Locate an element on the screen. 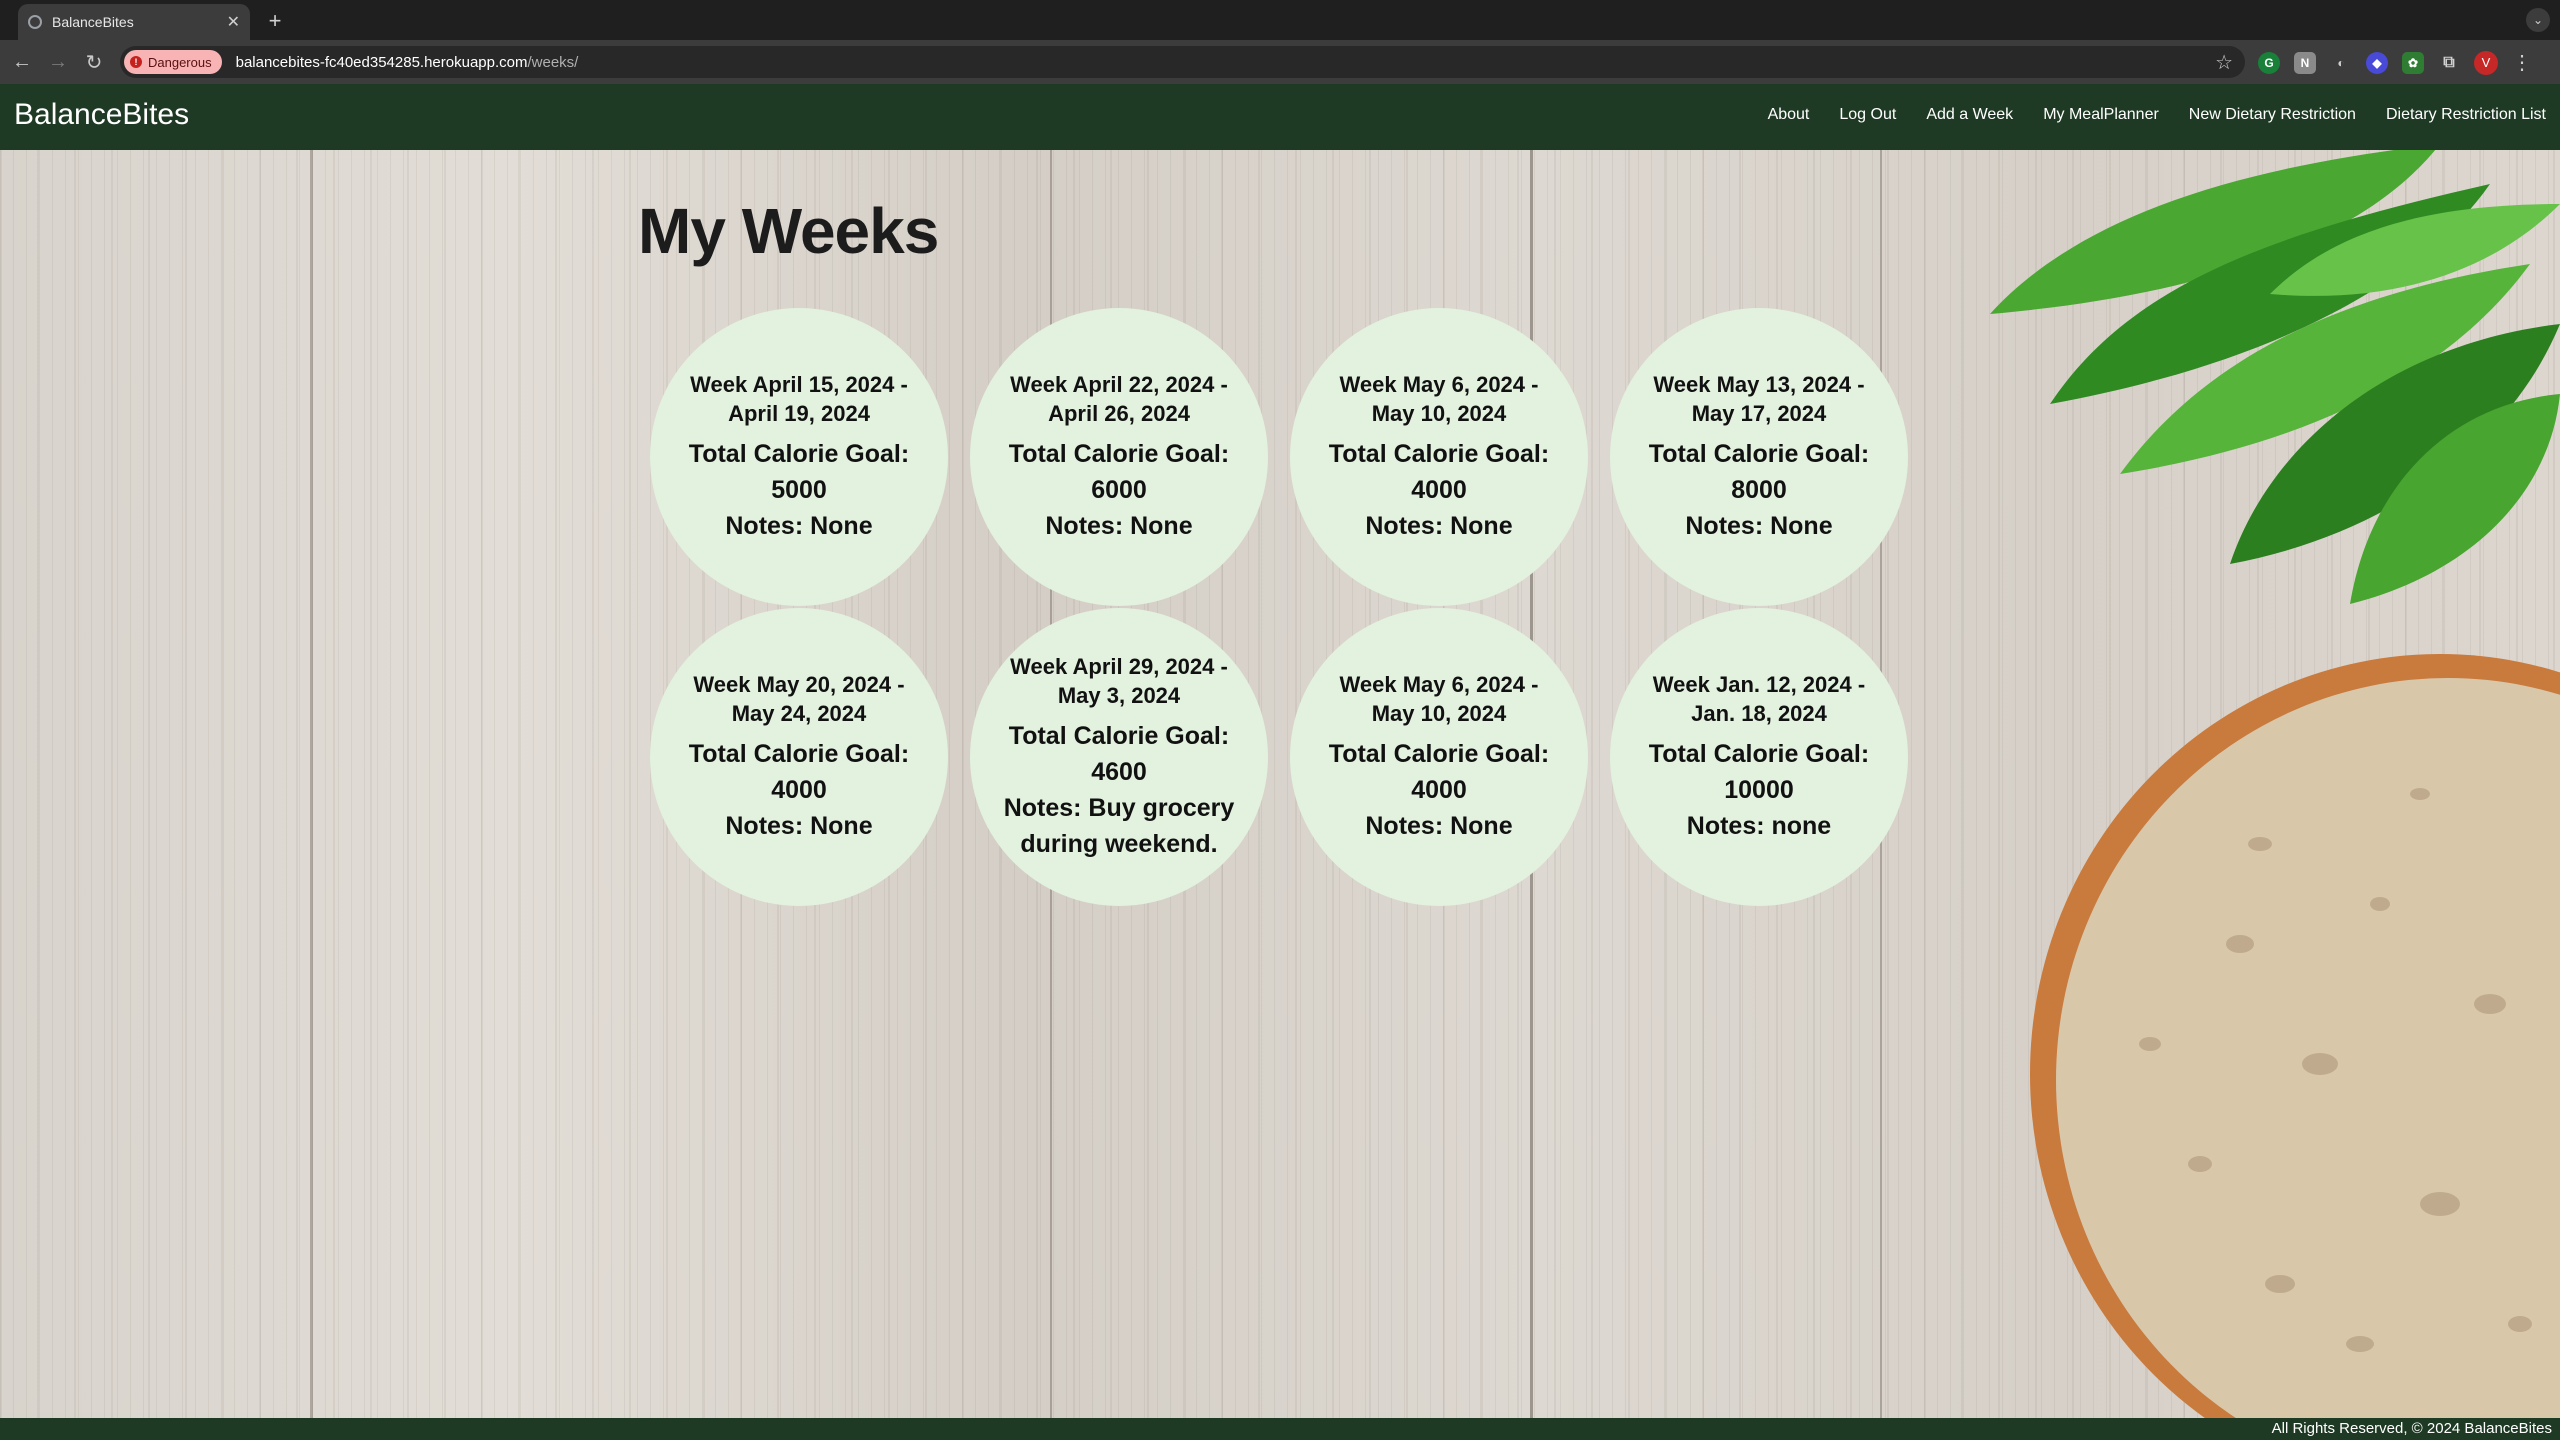 Image resolution: width=2560 pixels, height=1440 pixels. week-notes: Notes: none is located at coordinates (1759, 826).